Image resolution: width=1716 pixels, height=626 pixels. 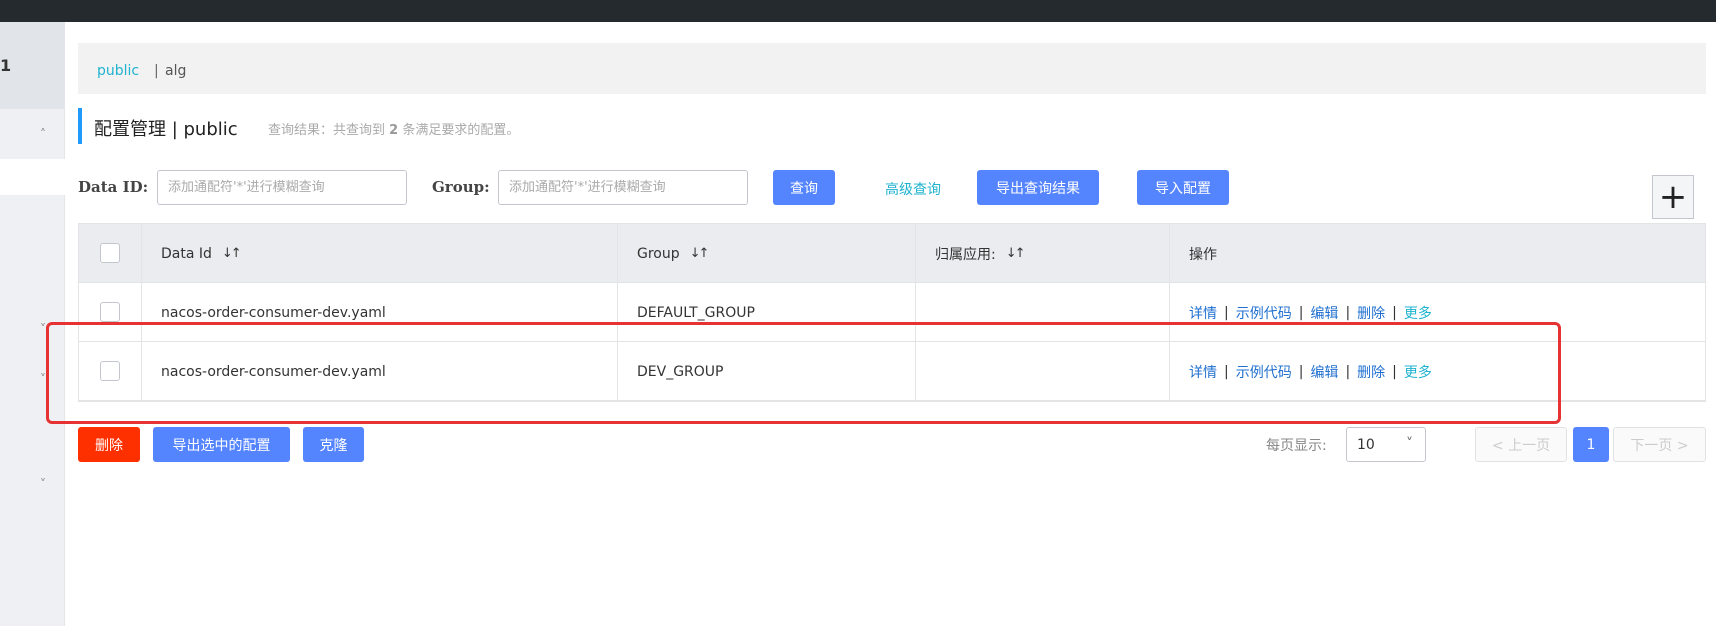 What do you see at coordinates (858, 11) in the screenshot?
I see `top-bar` at bounding box center [858, 11].